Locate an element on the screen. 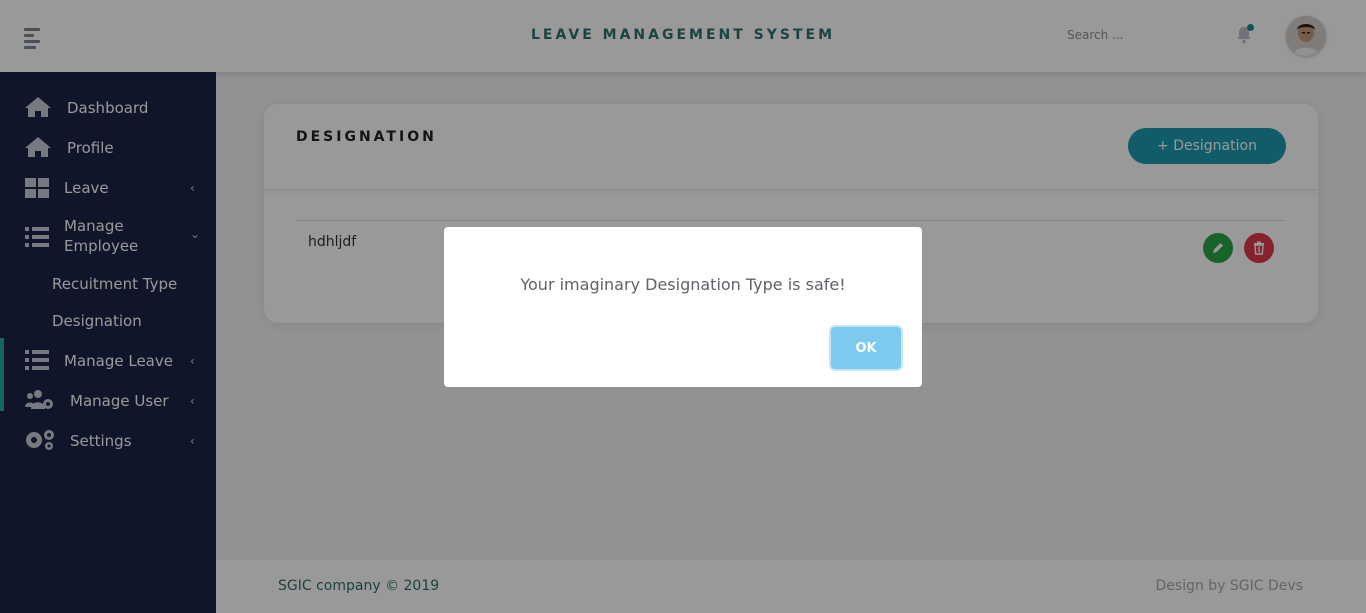 This screenshot has height=613, width=1366. ok-button: OK is located at coordinates (866, 348).